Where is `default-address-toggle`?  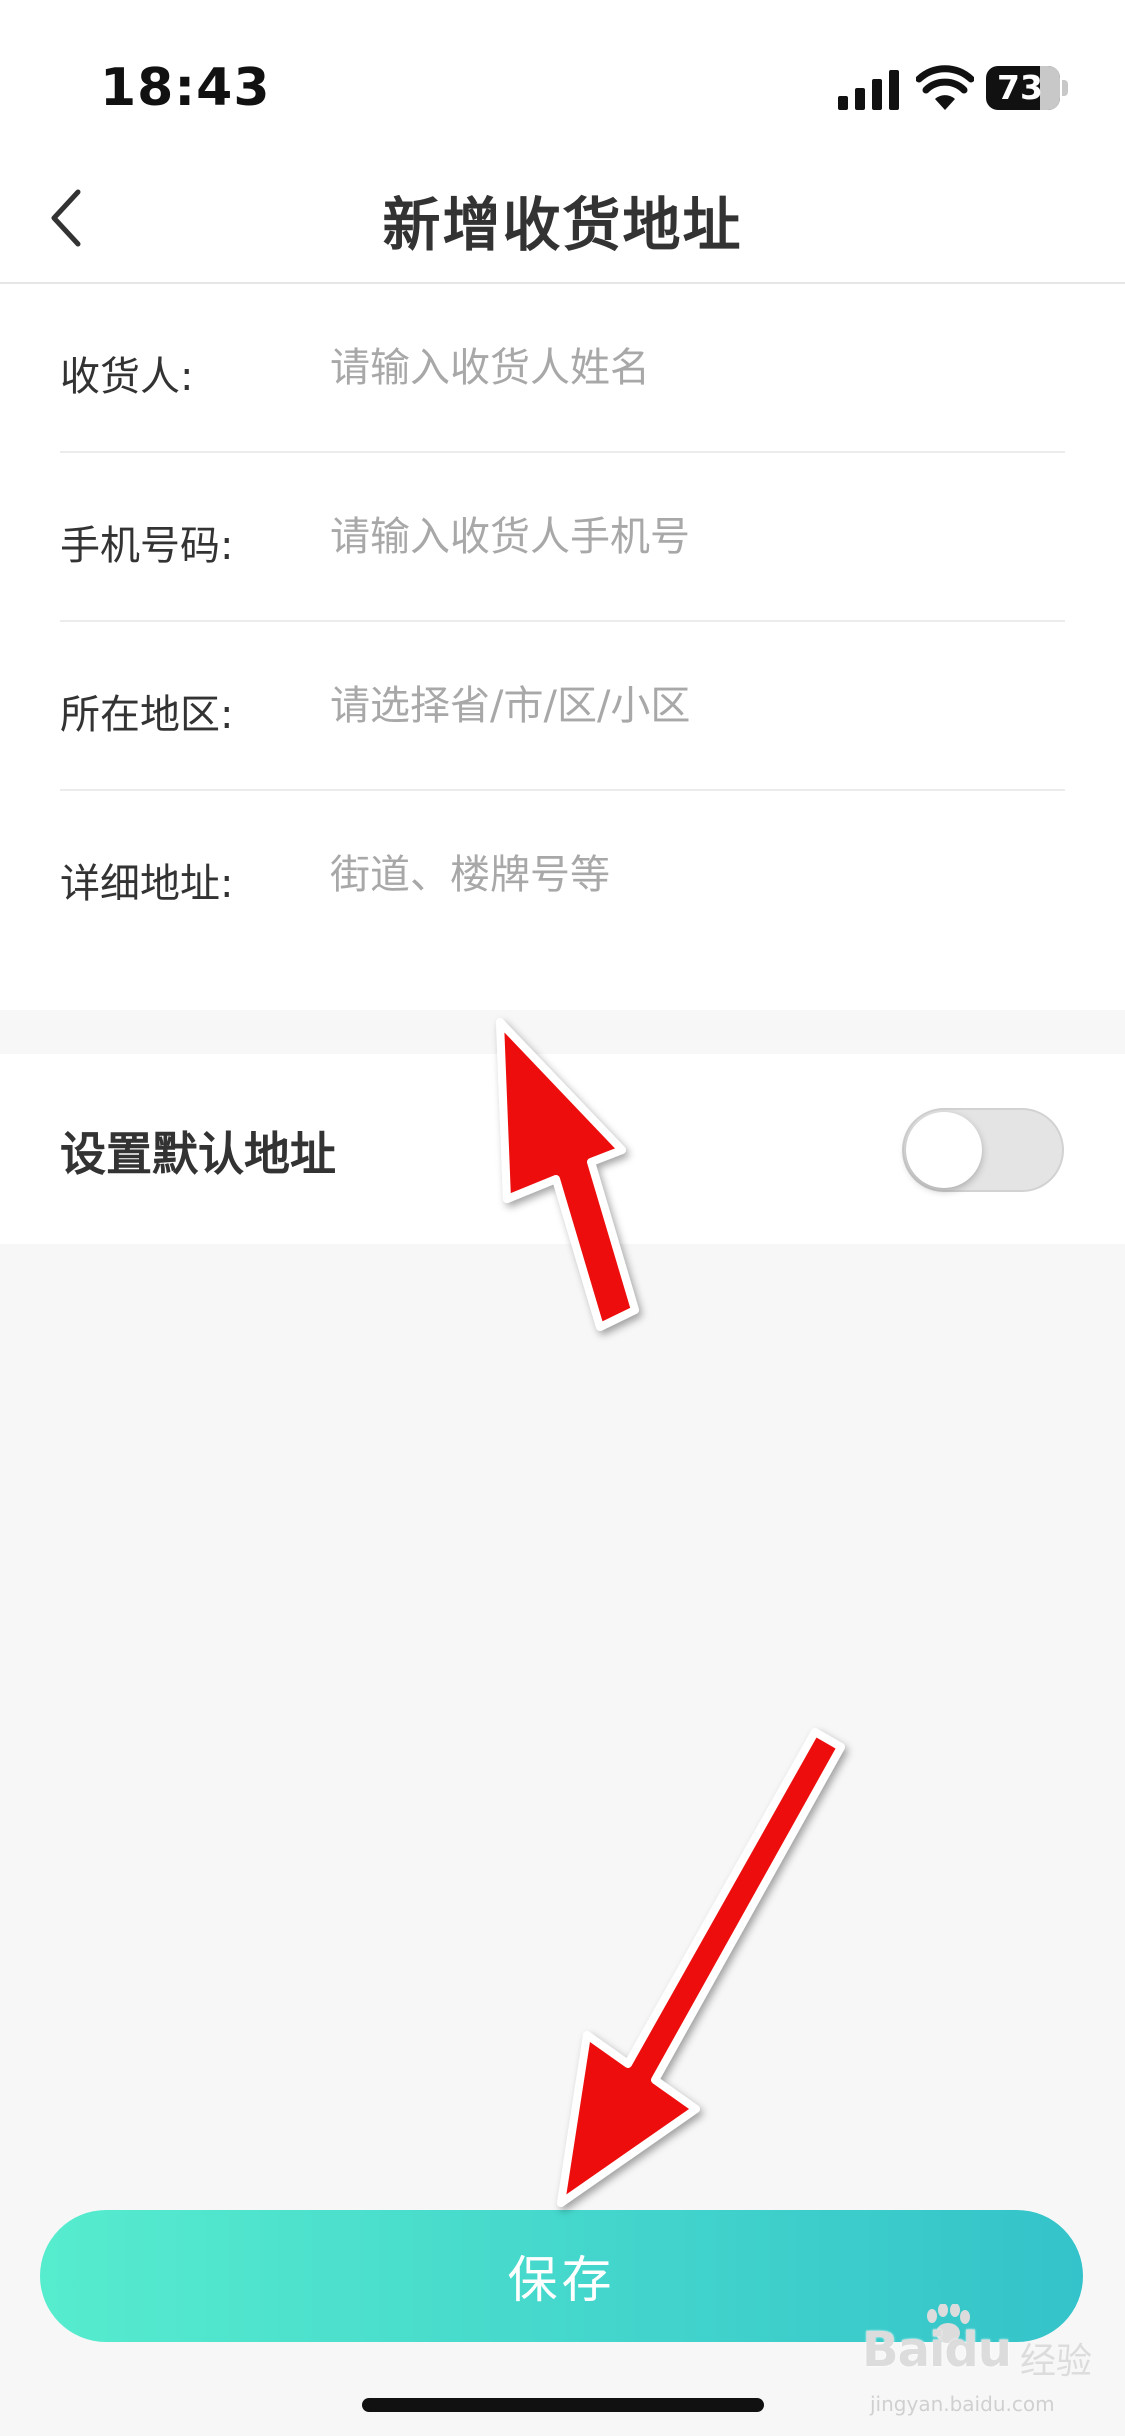 default-address-toggle is located at coordinates (983, 1150).